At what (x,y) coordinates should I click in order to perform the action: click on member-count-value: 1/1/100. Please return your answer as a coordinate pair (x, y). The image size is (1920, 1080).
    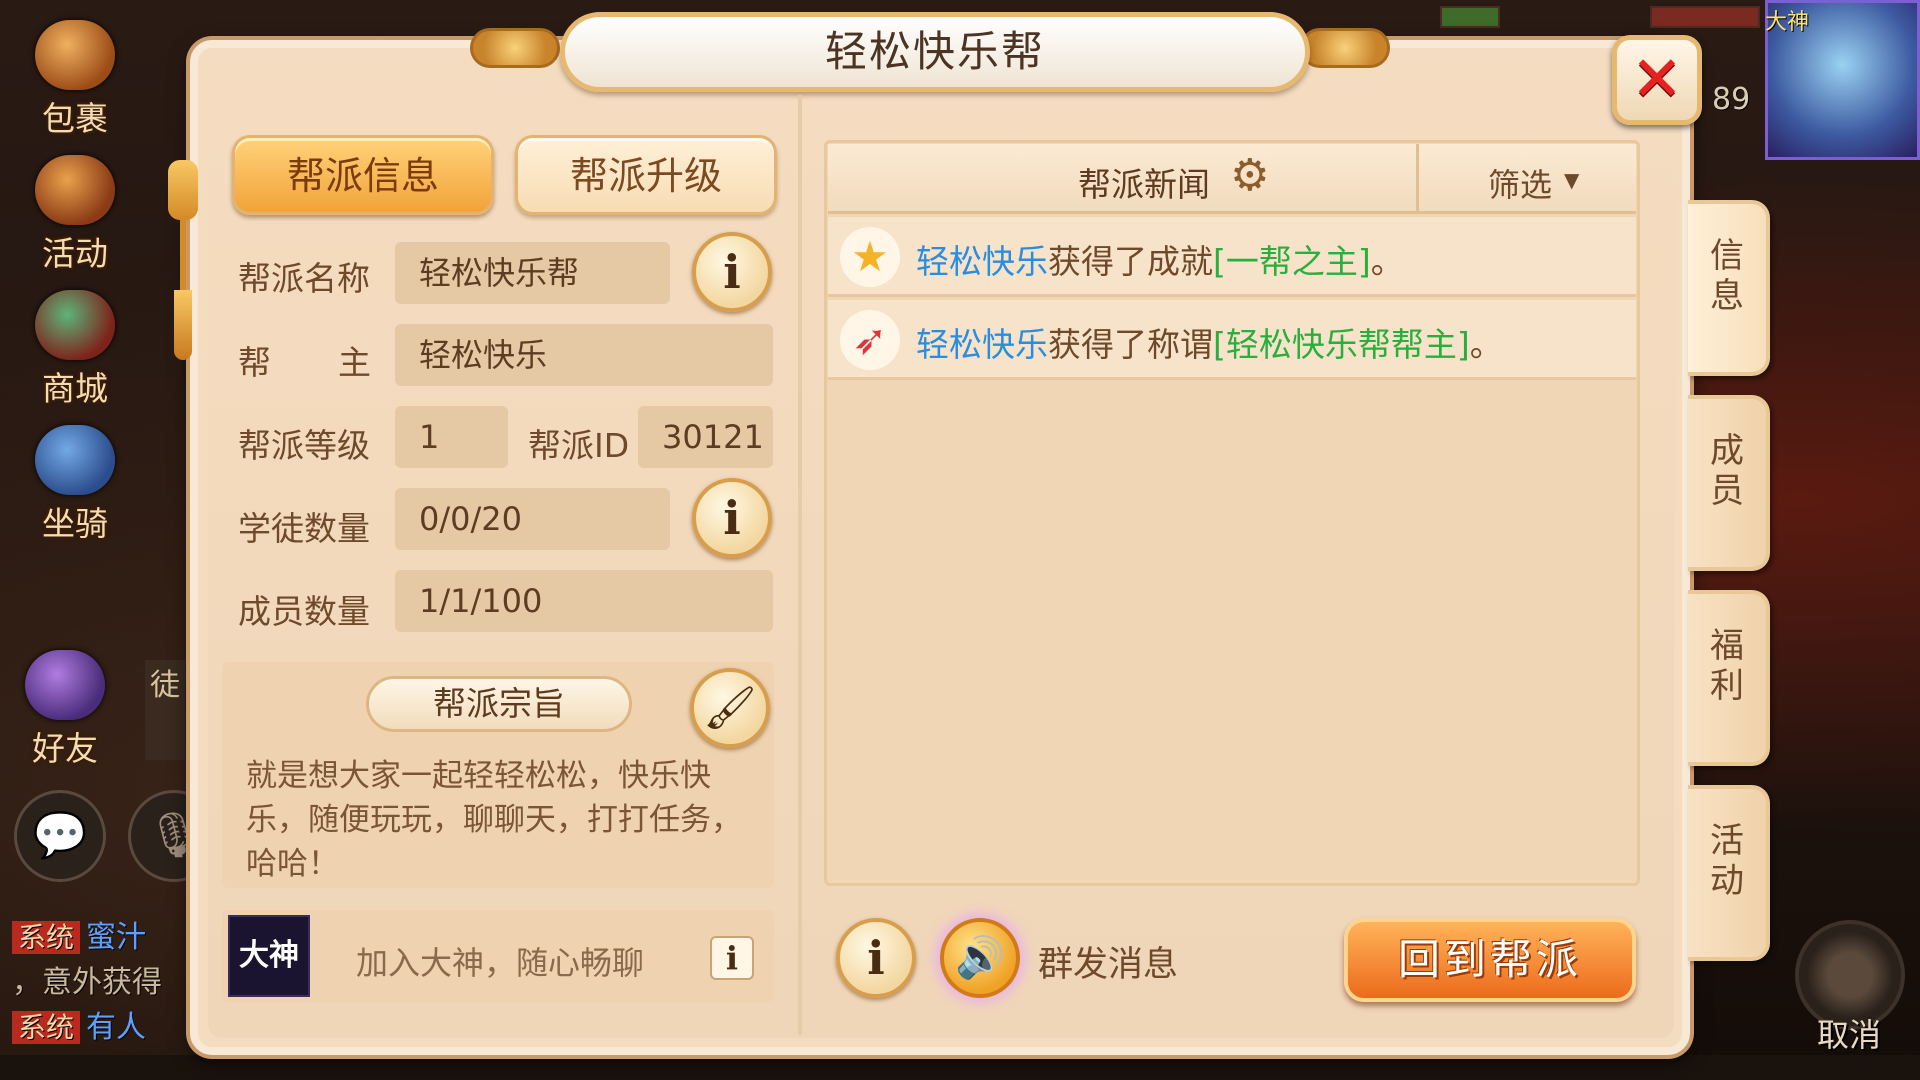
    Looking at the image, I should click on (584, 601).